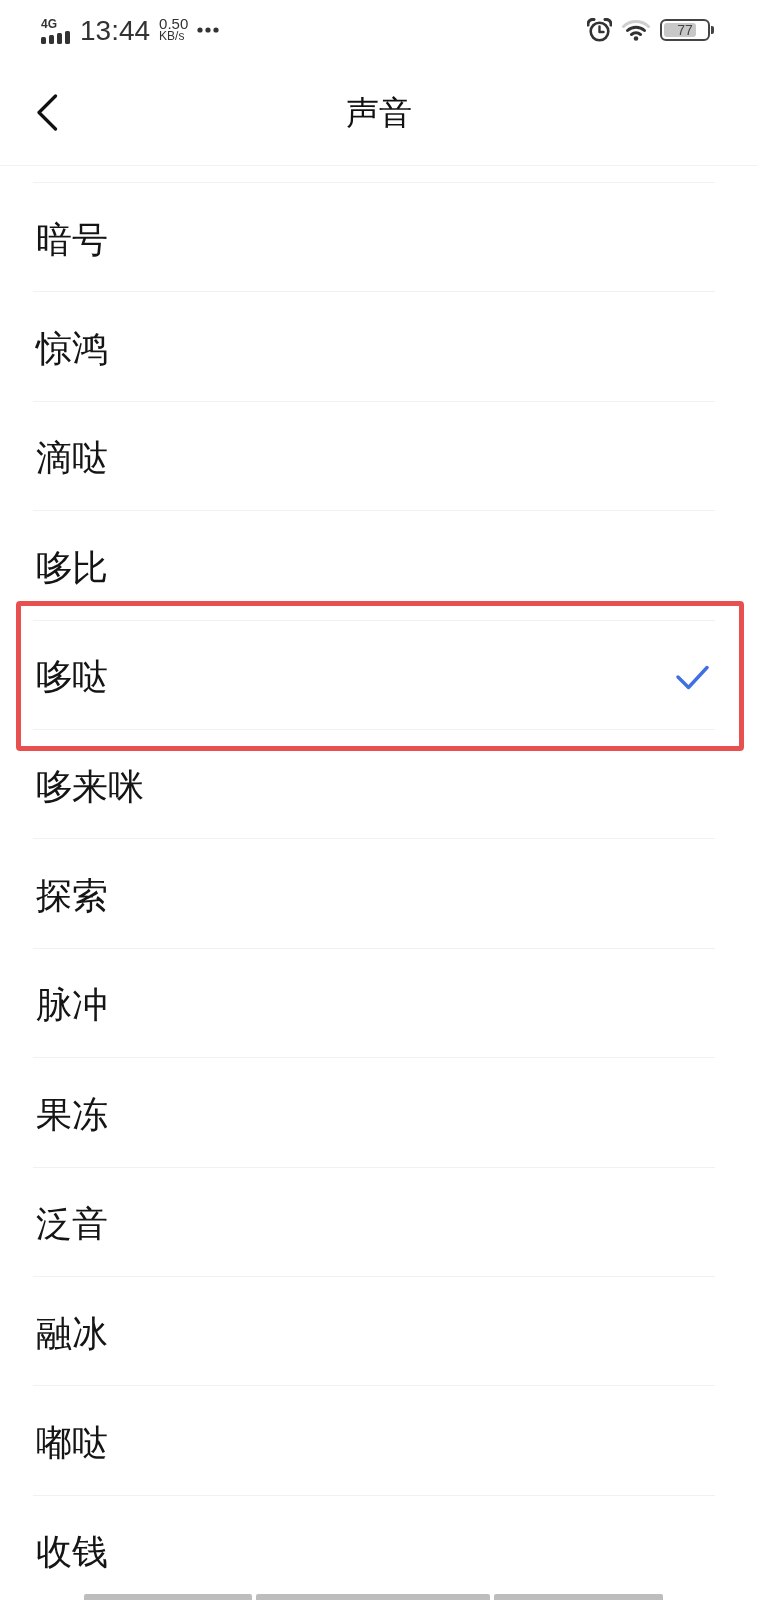 The width and height of the screenshot is (757, 1600). I want to click on sound-option: 哆比, so click(374, 565).